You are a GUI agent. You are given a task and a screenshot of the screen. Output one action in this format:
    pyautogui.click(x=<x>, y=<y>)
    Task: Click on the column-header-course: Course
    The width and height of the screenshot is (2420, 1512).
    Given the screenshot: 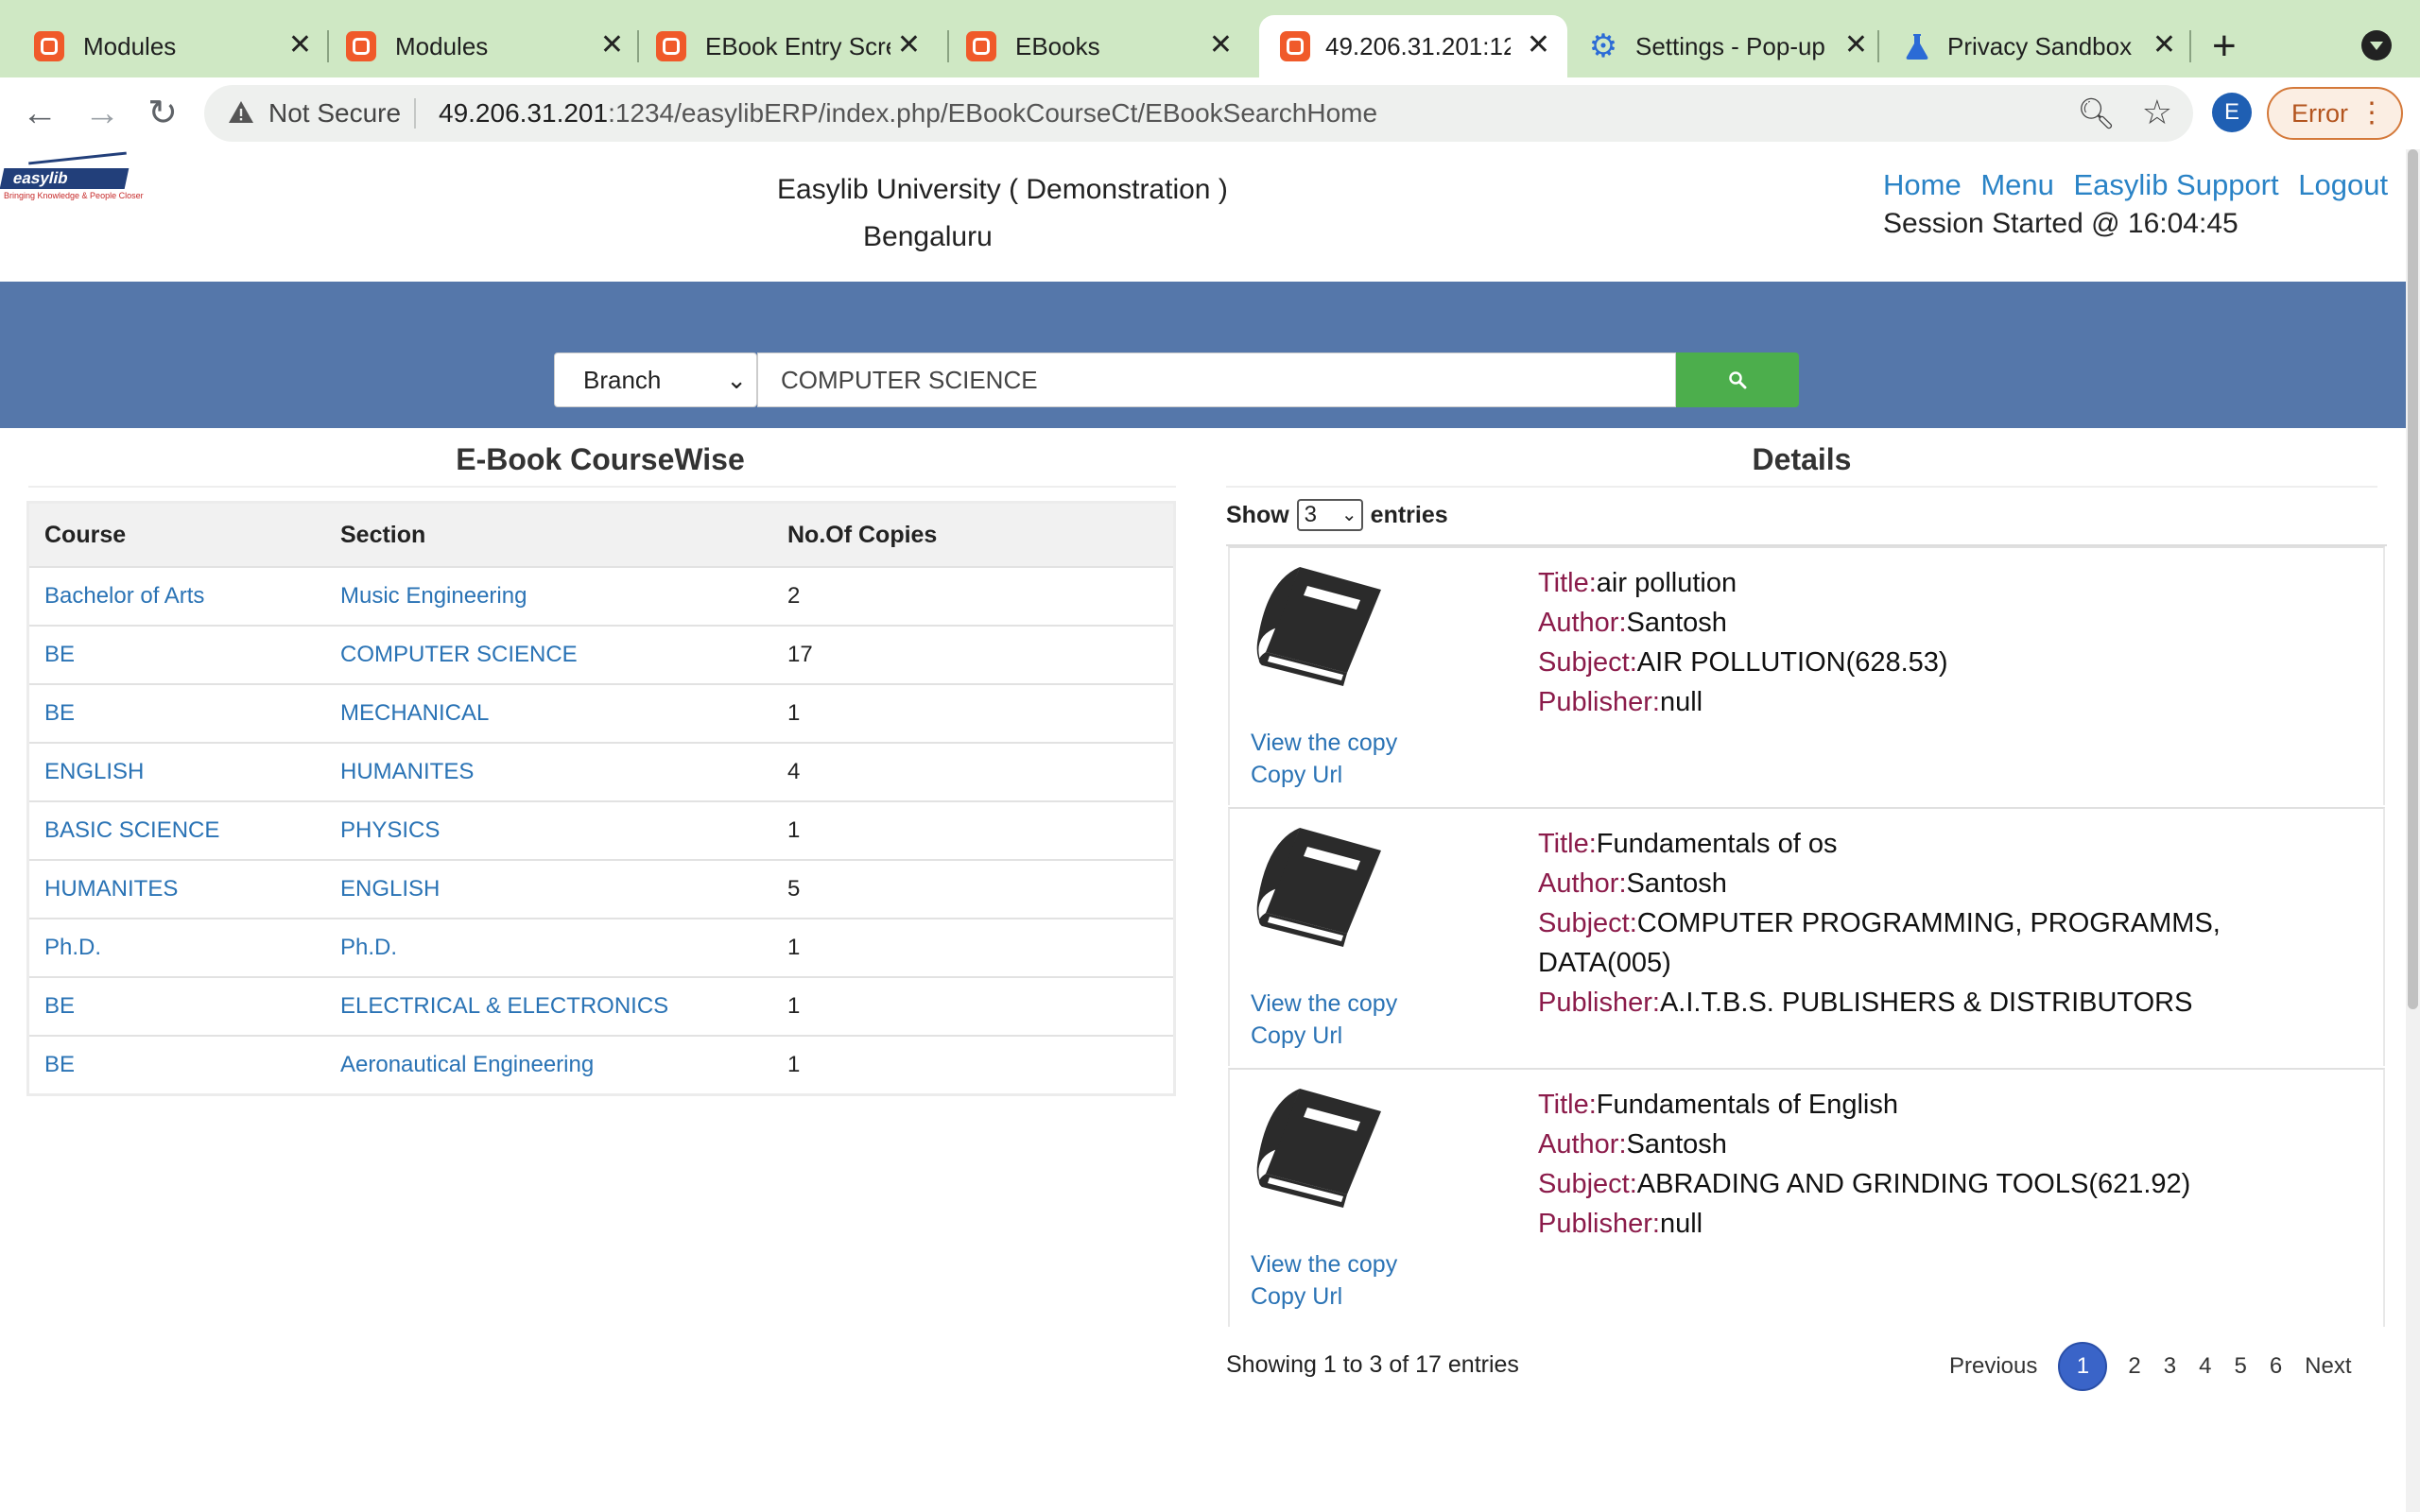 What is the action you would take?
    pyautogui.click(x=177, y=535)
    